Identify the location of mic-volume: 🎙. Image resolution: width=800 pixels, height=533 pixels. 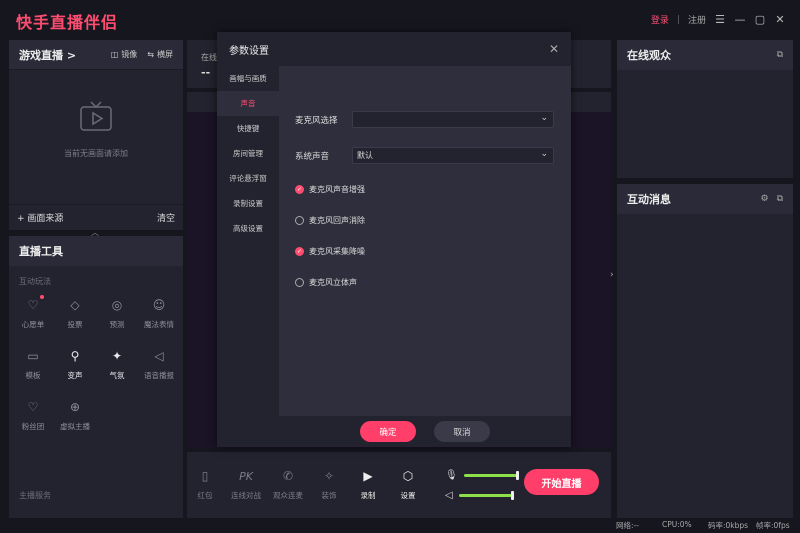
(482, 475).